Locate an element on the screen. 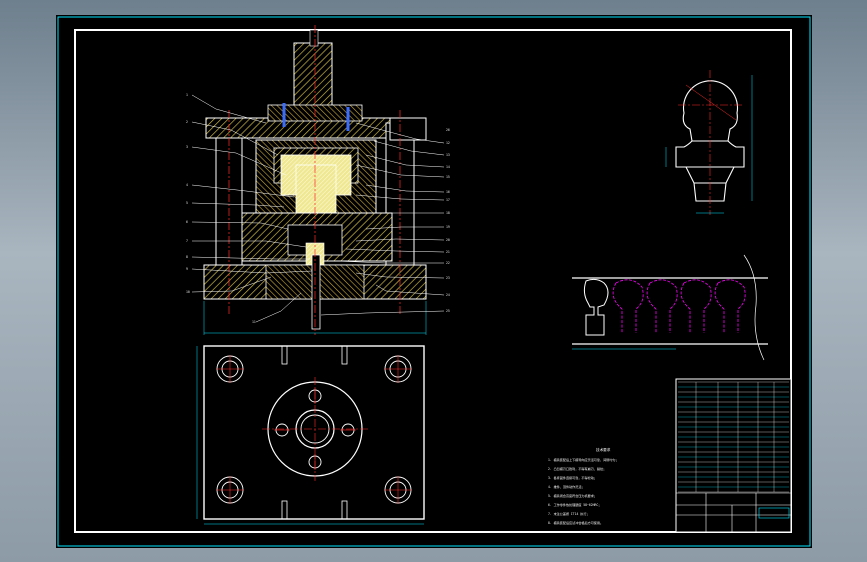  svg-text: 5 is located at coordinates (187, 203).